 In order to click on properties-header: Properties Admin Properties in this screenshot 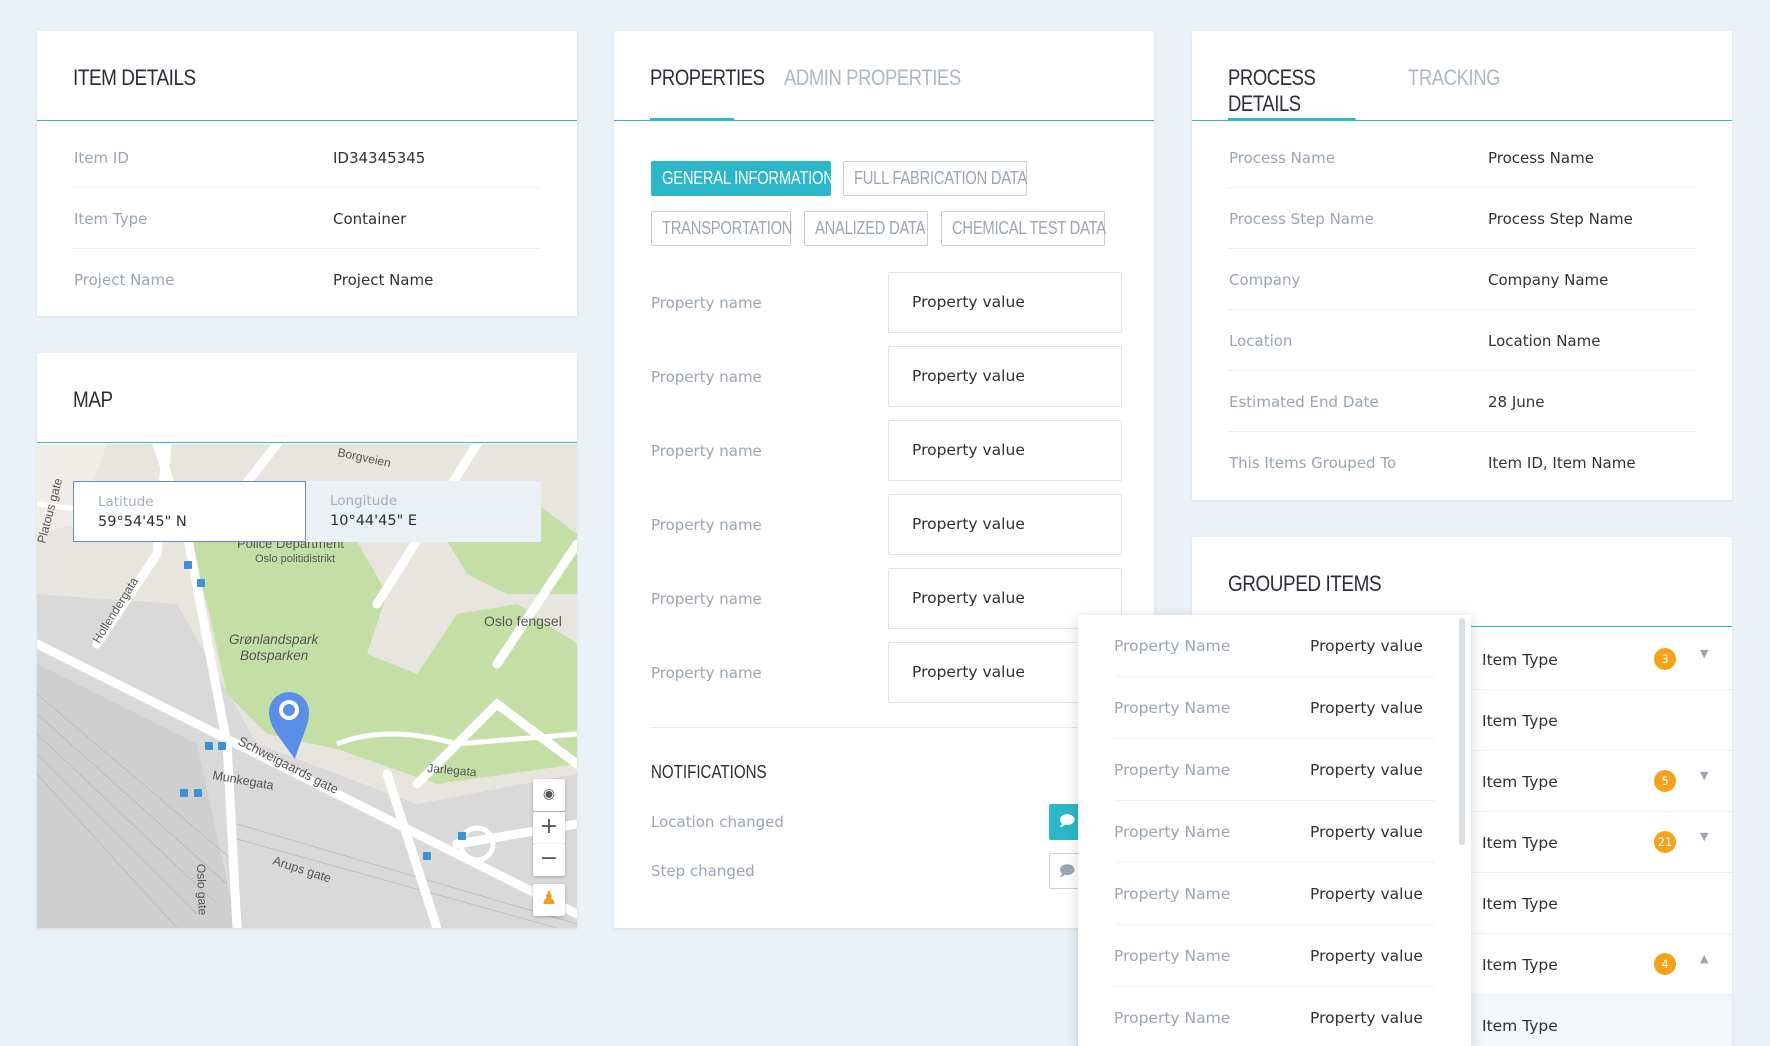, I will do `click(884, 76)`.